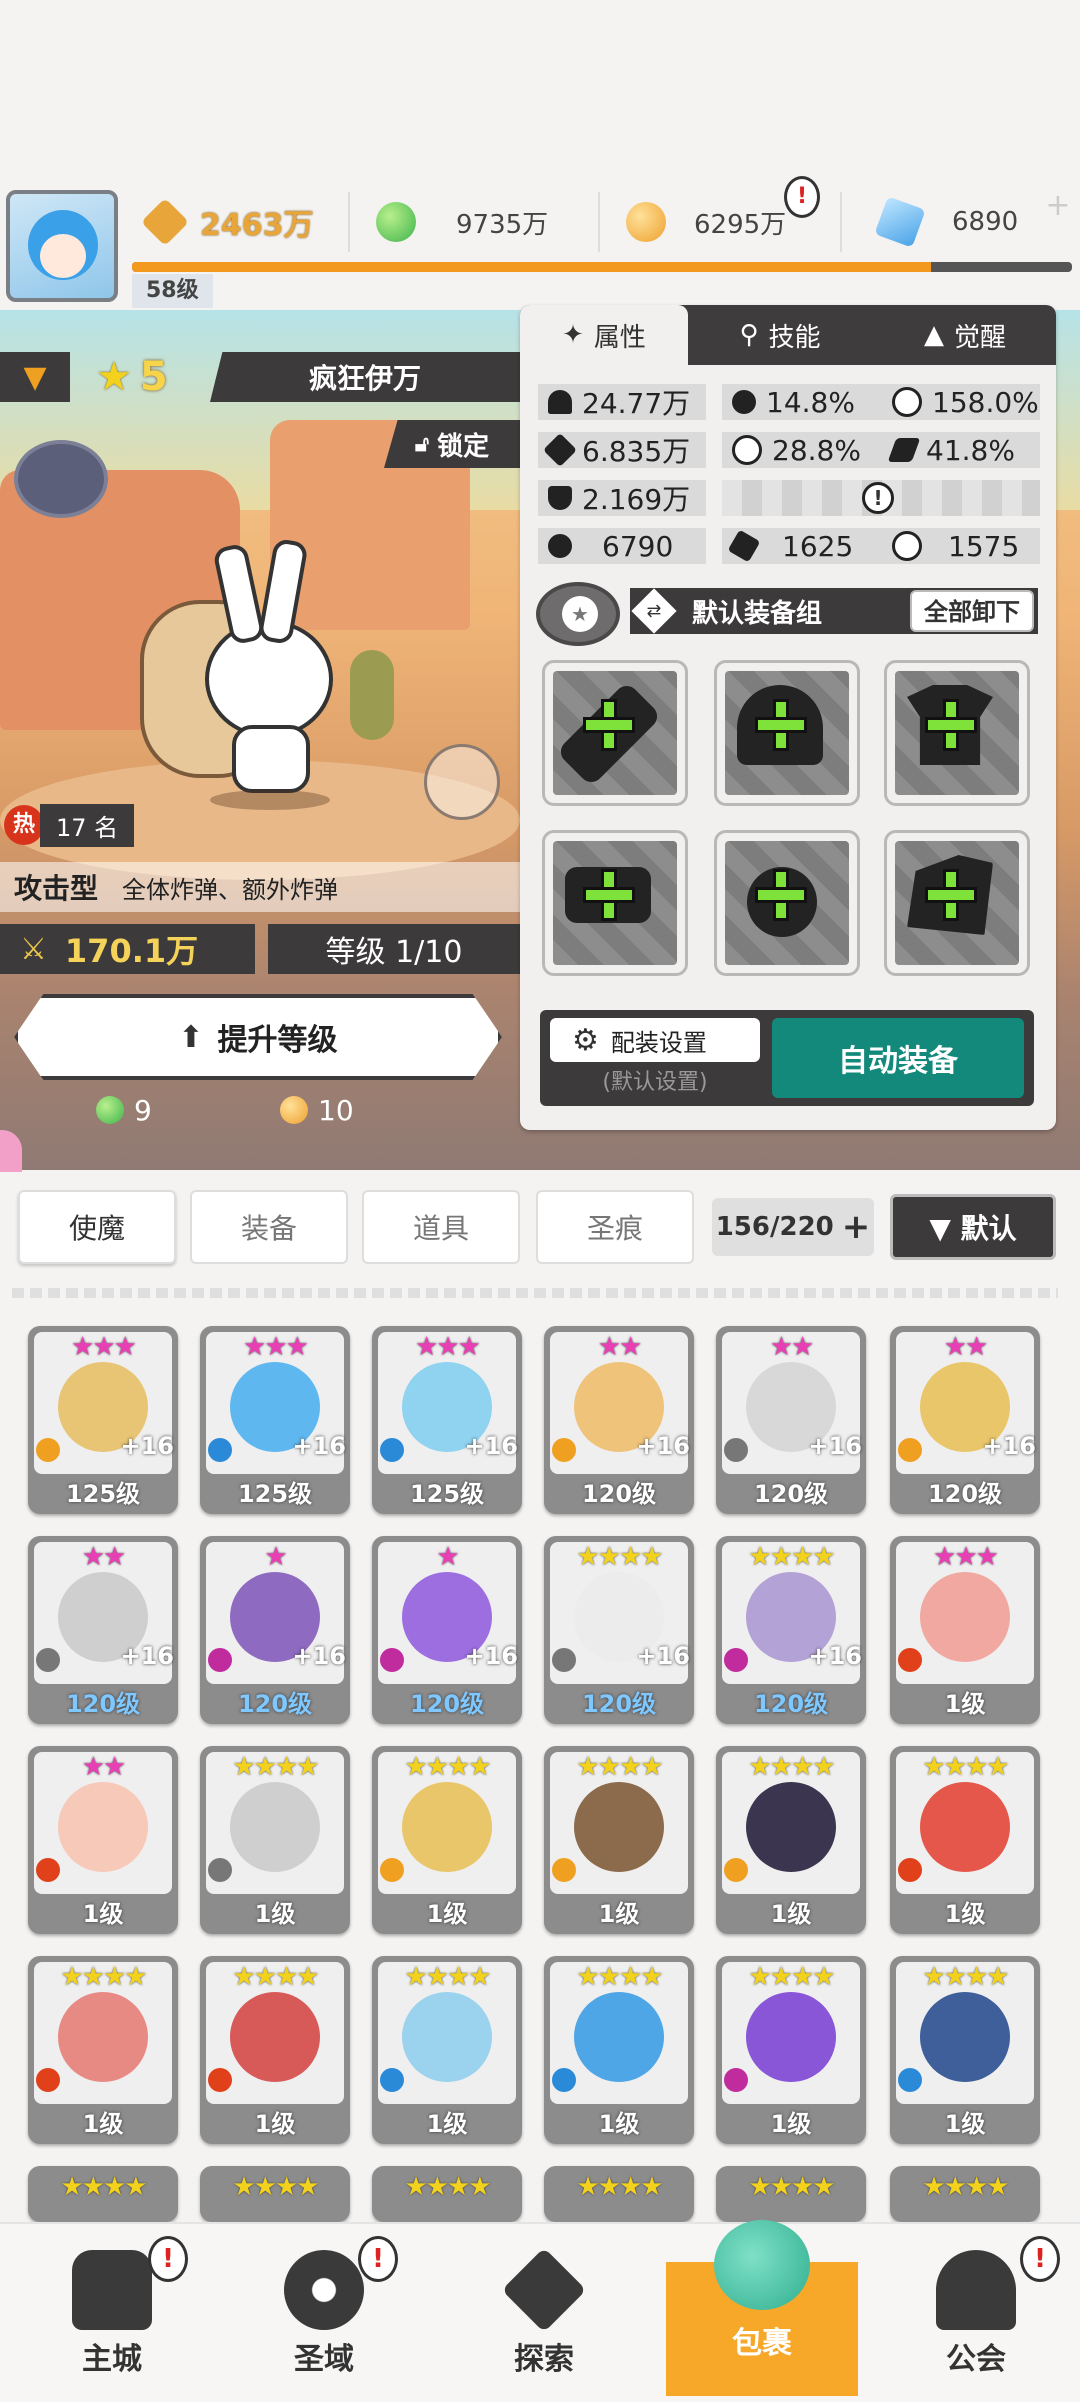  I want to click on tab-items: 道具, so click(441, 1227).